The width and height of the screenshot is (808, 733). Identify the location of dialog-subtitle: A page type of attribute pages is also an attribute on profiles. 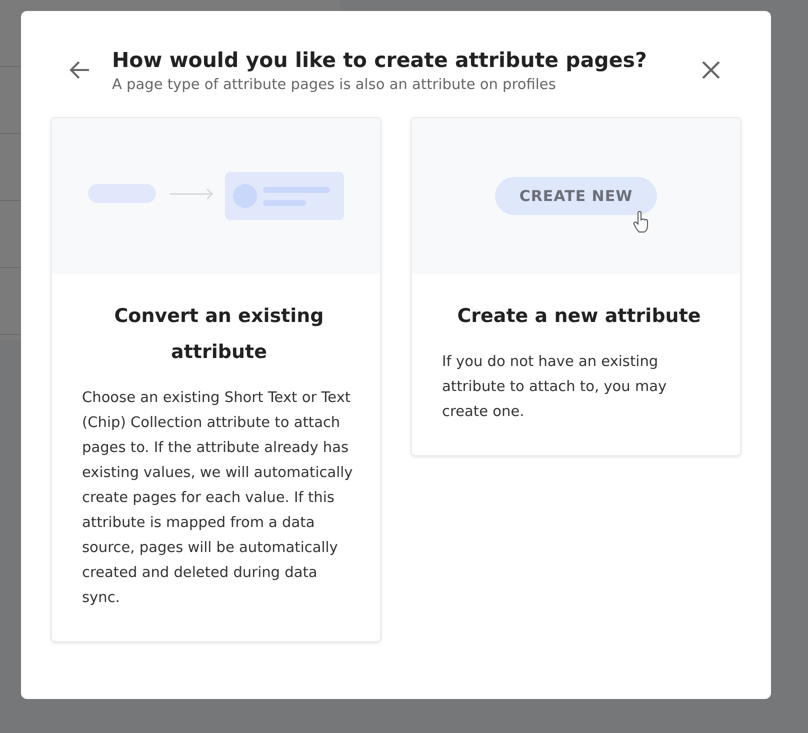
(334, 85).